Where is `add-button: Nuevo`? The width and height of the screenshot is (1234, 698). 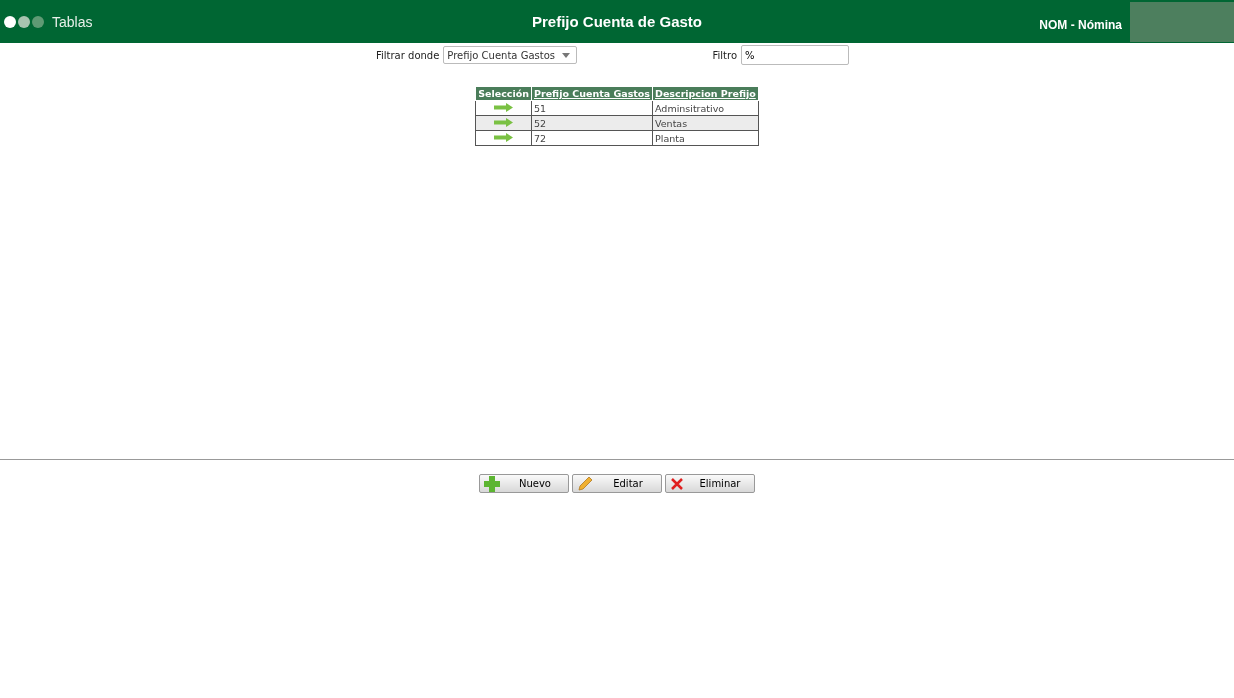
add-button: Nuevo is located at coordinates (524, 483).